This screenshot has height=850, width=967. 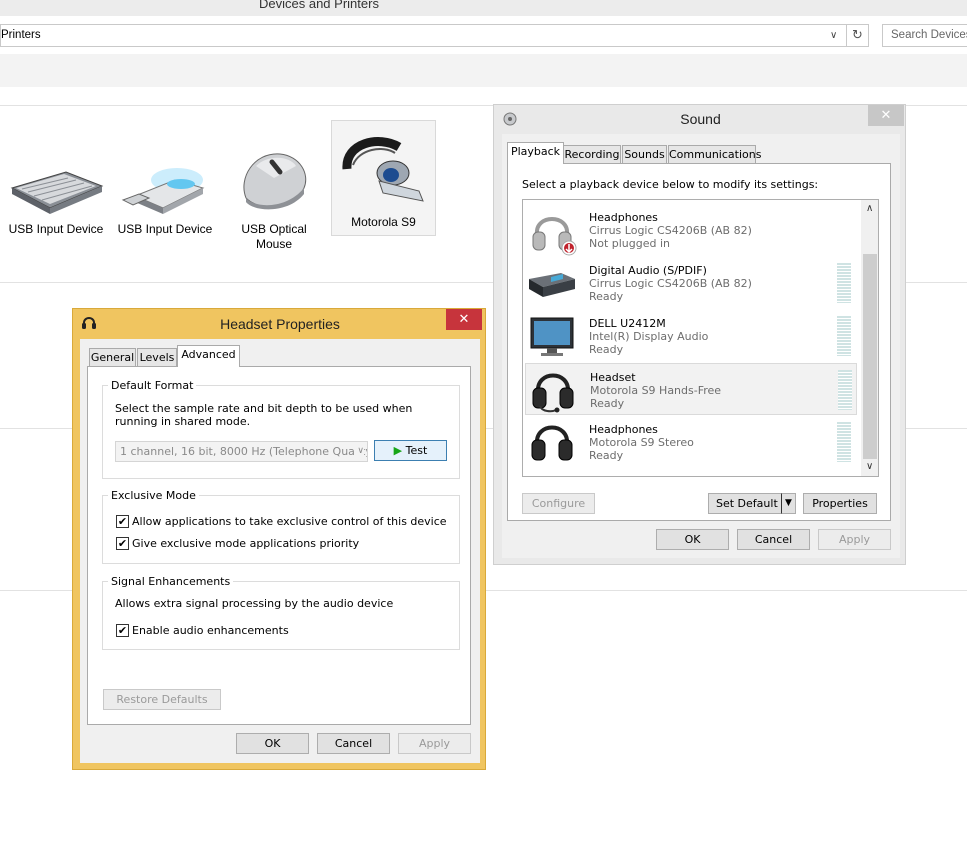 I want to click on tab-communications: Communications, so click(x=714, y=154).